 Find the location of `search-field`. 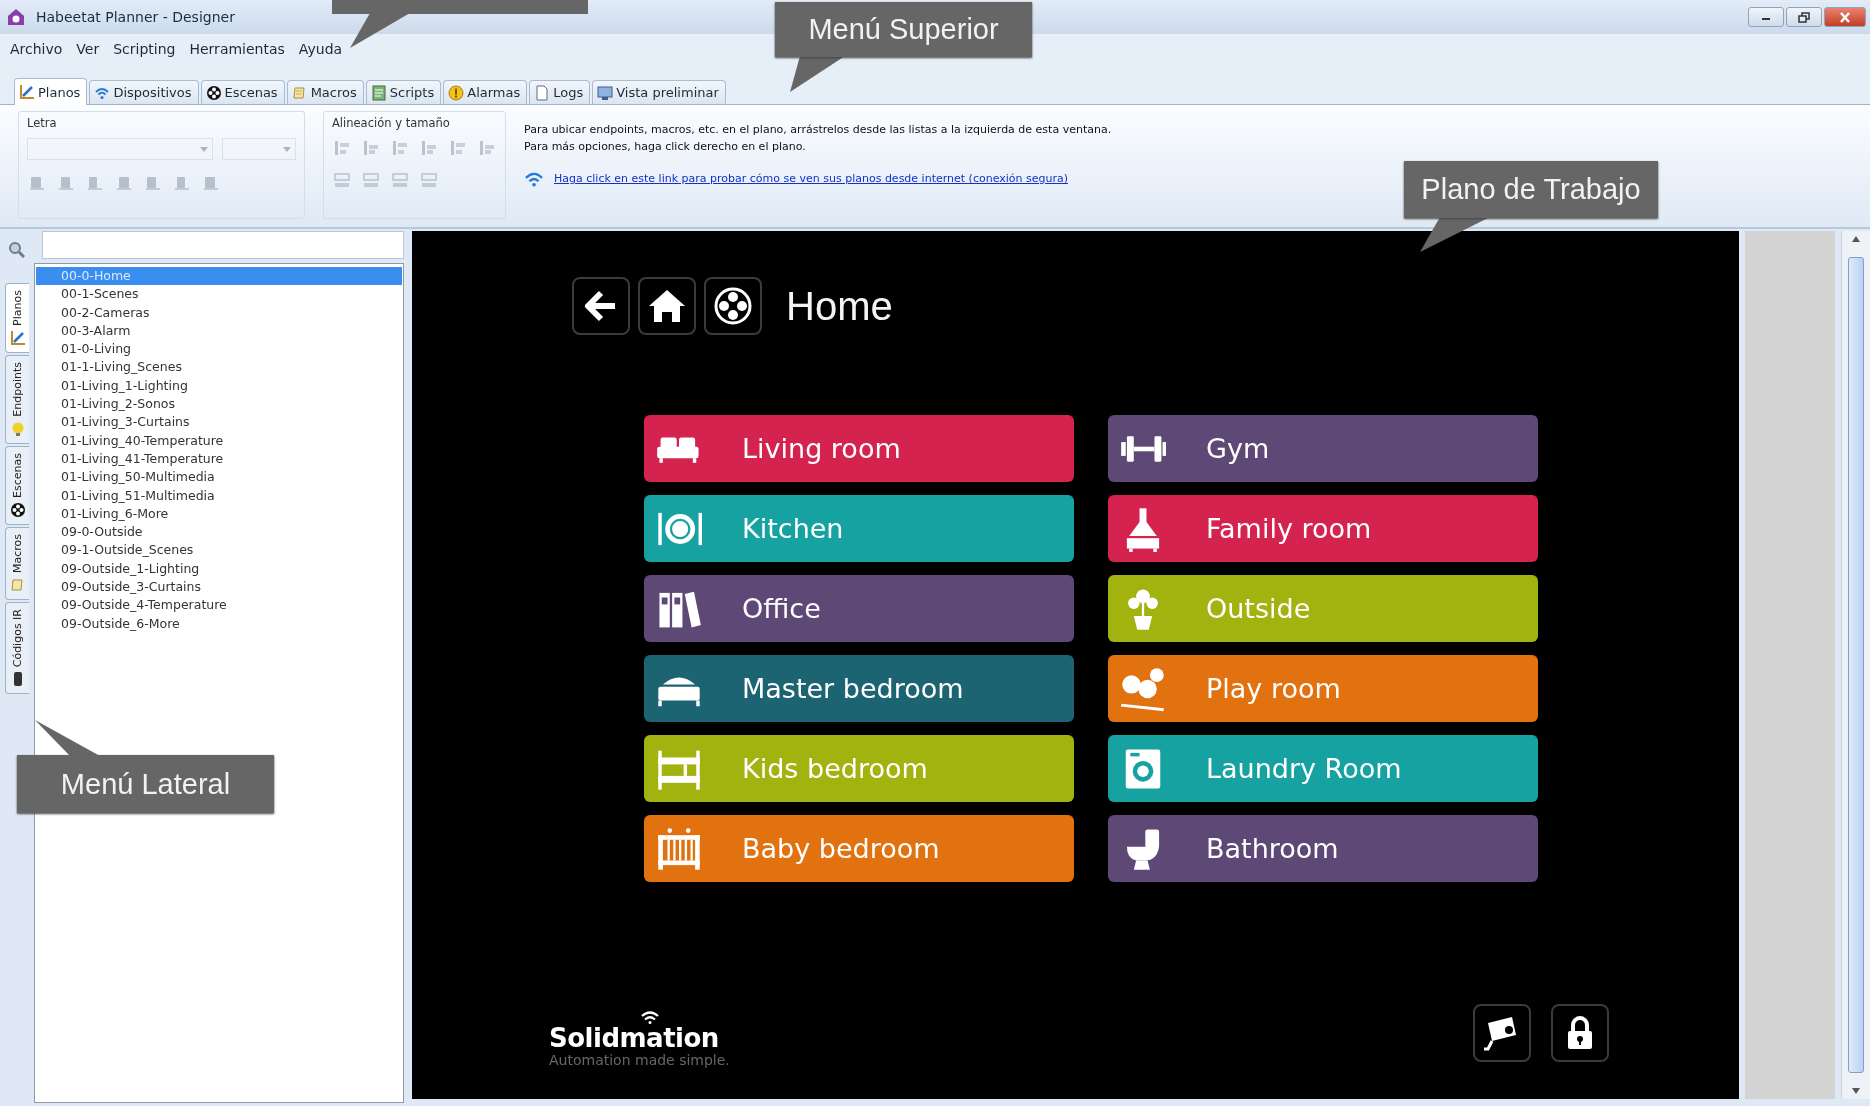

search-field is located at coordinates (223, 245).